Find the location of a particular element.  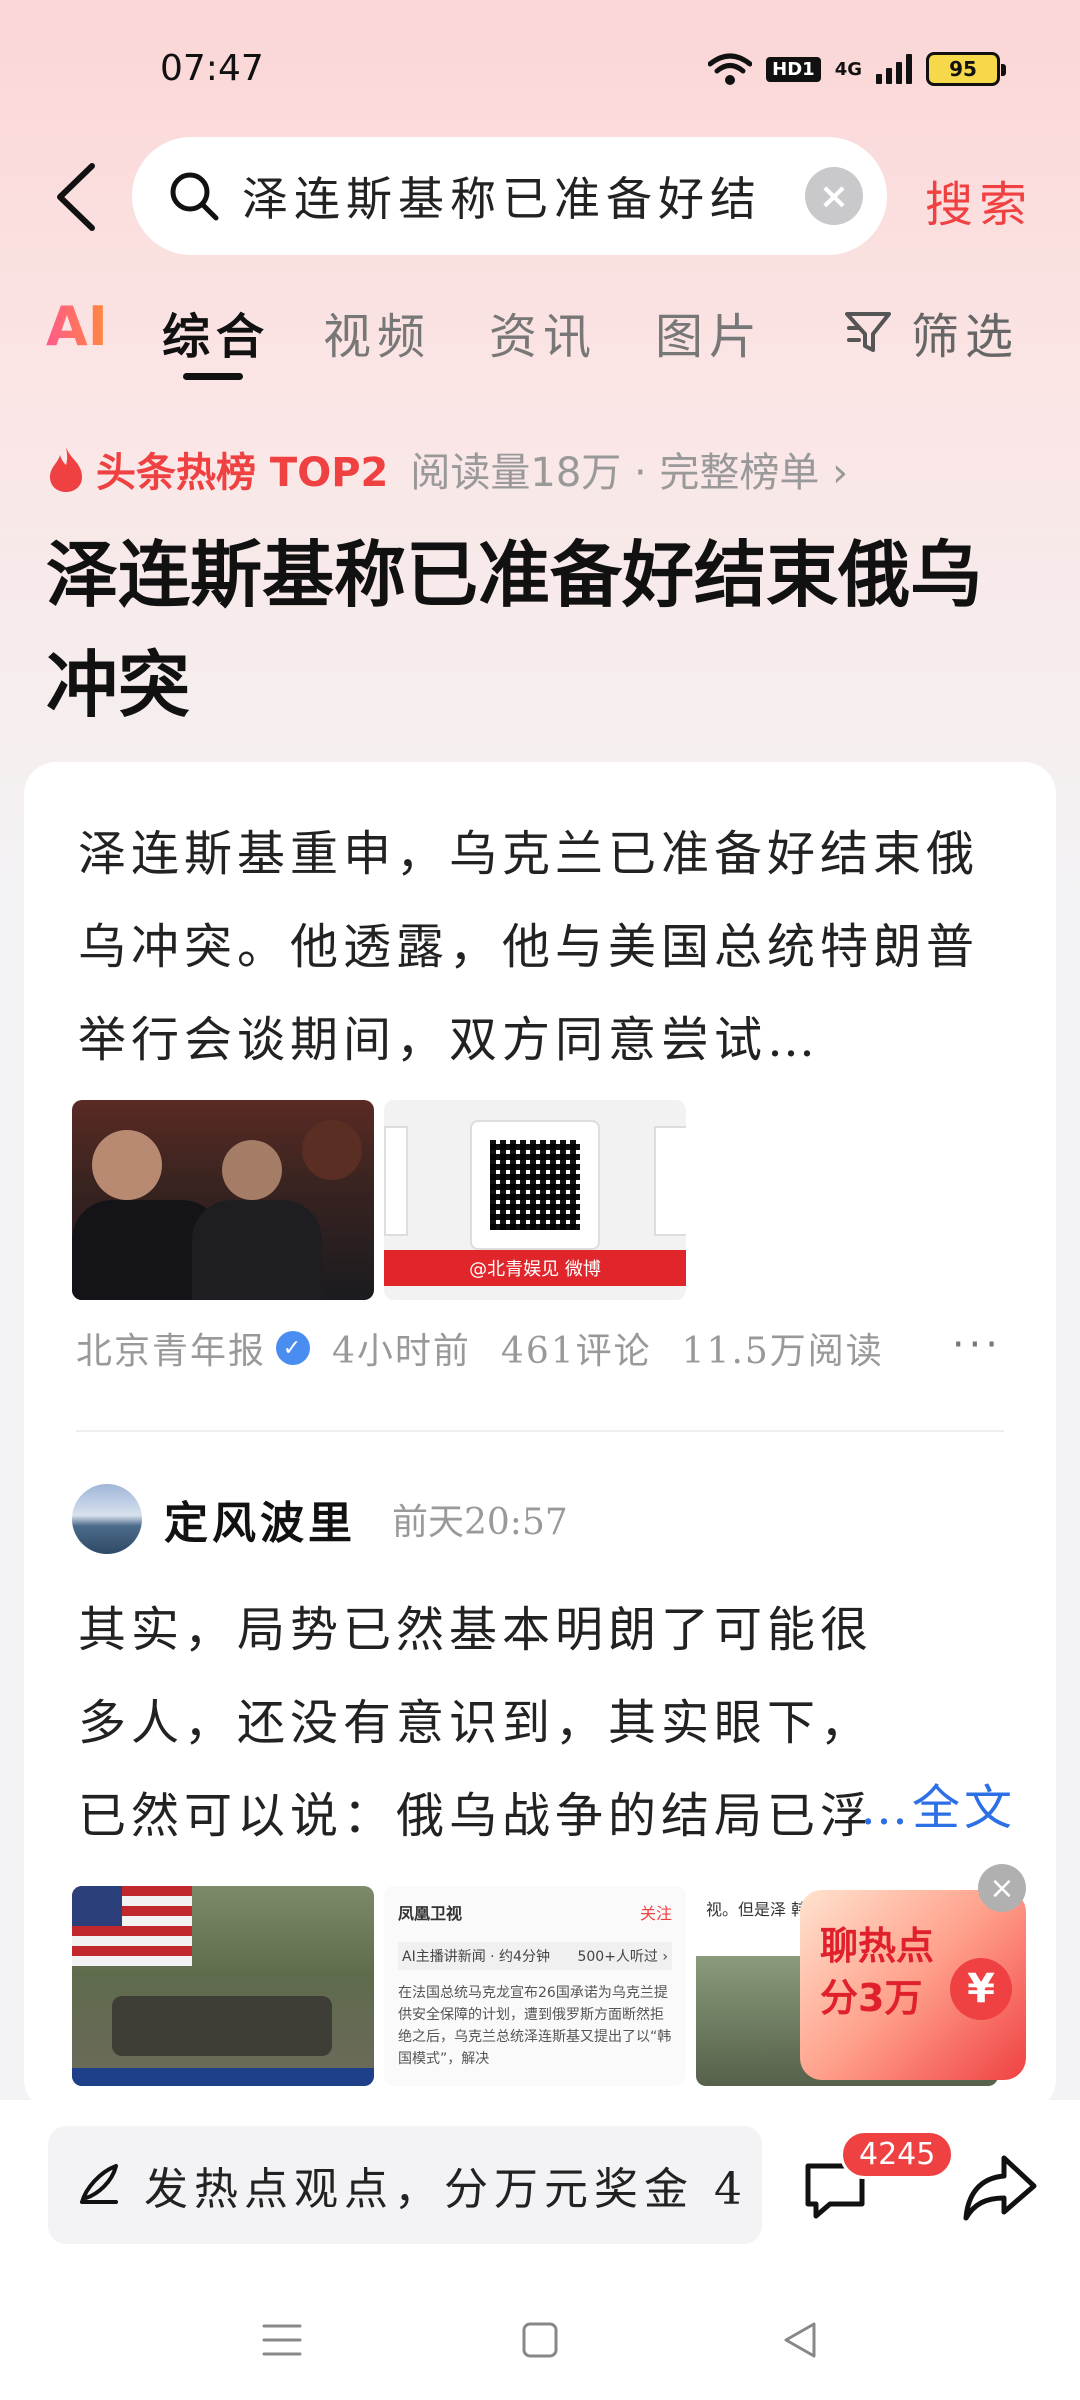

pen-icon is located at coordinates (99, 2184).